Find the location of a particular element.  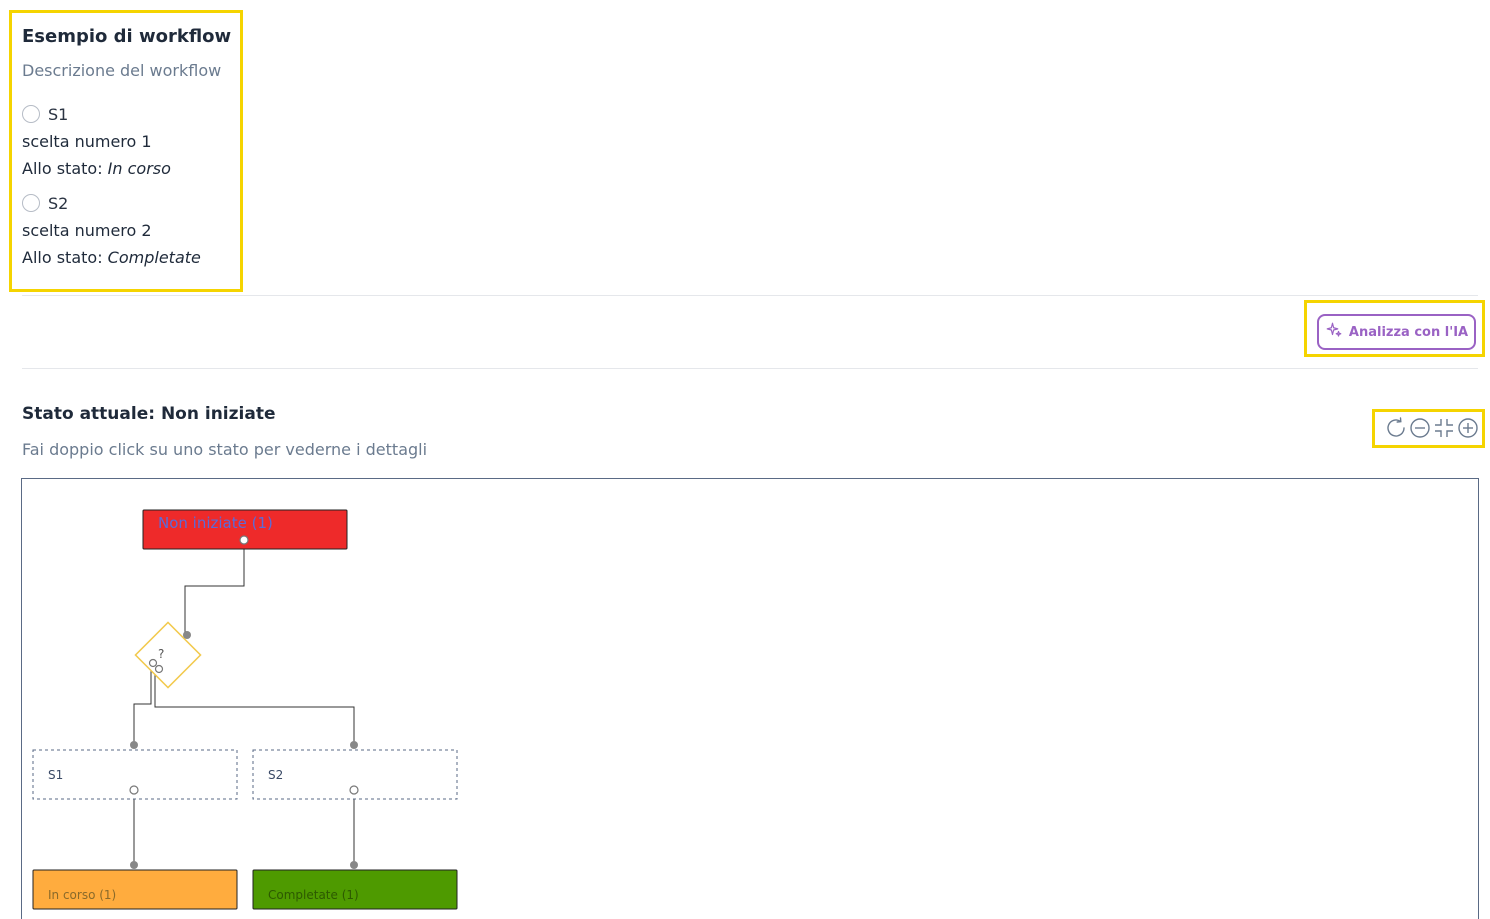

choice-state-s2: Allo stato: Completate is located at coordinates (111, 257).